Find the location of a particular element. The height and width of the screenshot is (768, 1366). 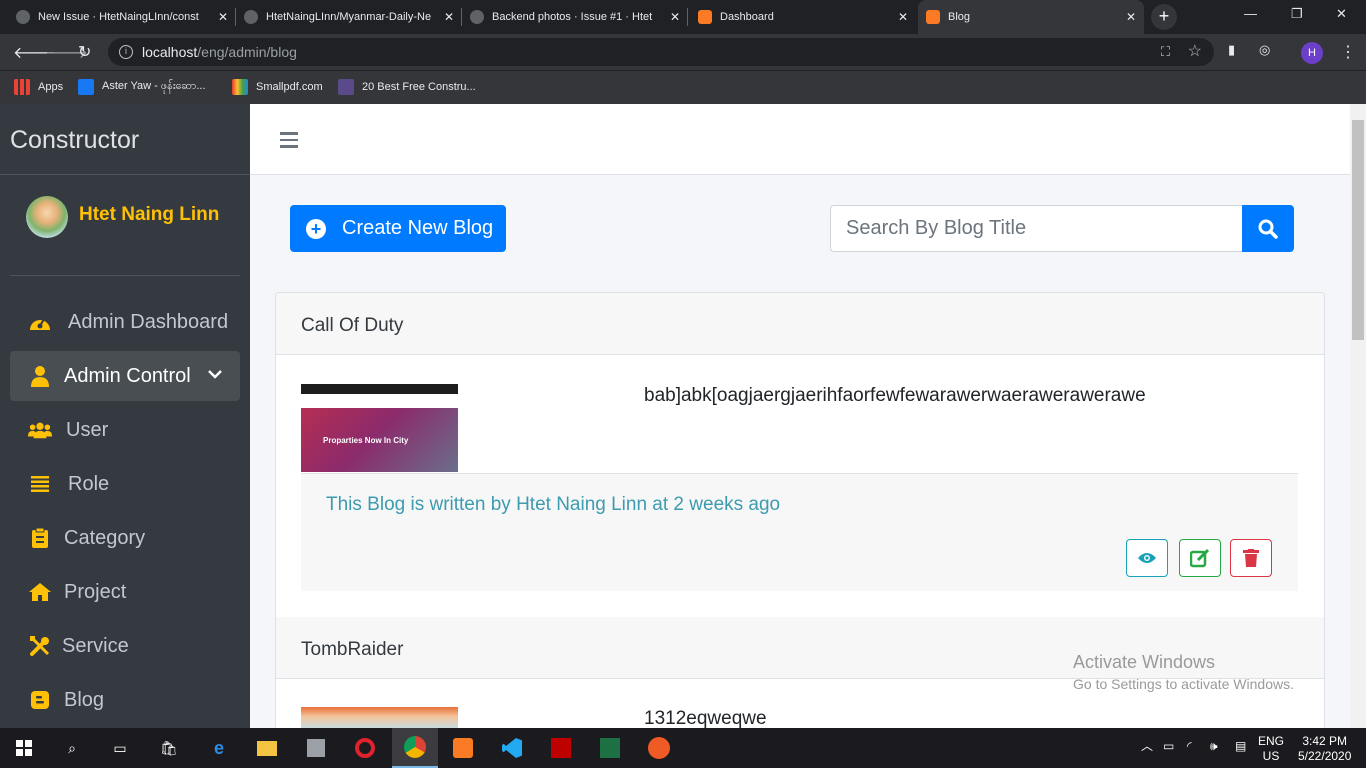

blog-excerpt: 1312eqweqwe is located at coordinates (705, 718).